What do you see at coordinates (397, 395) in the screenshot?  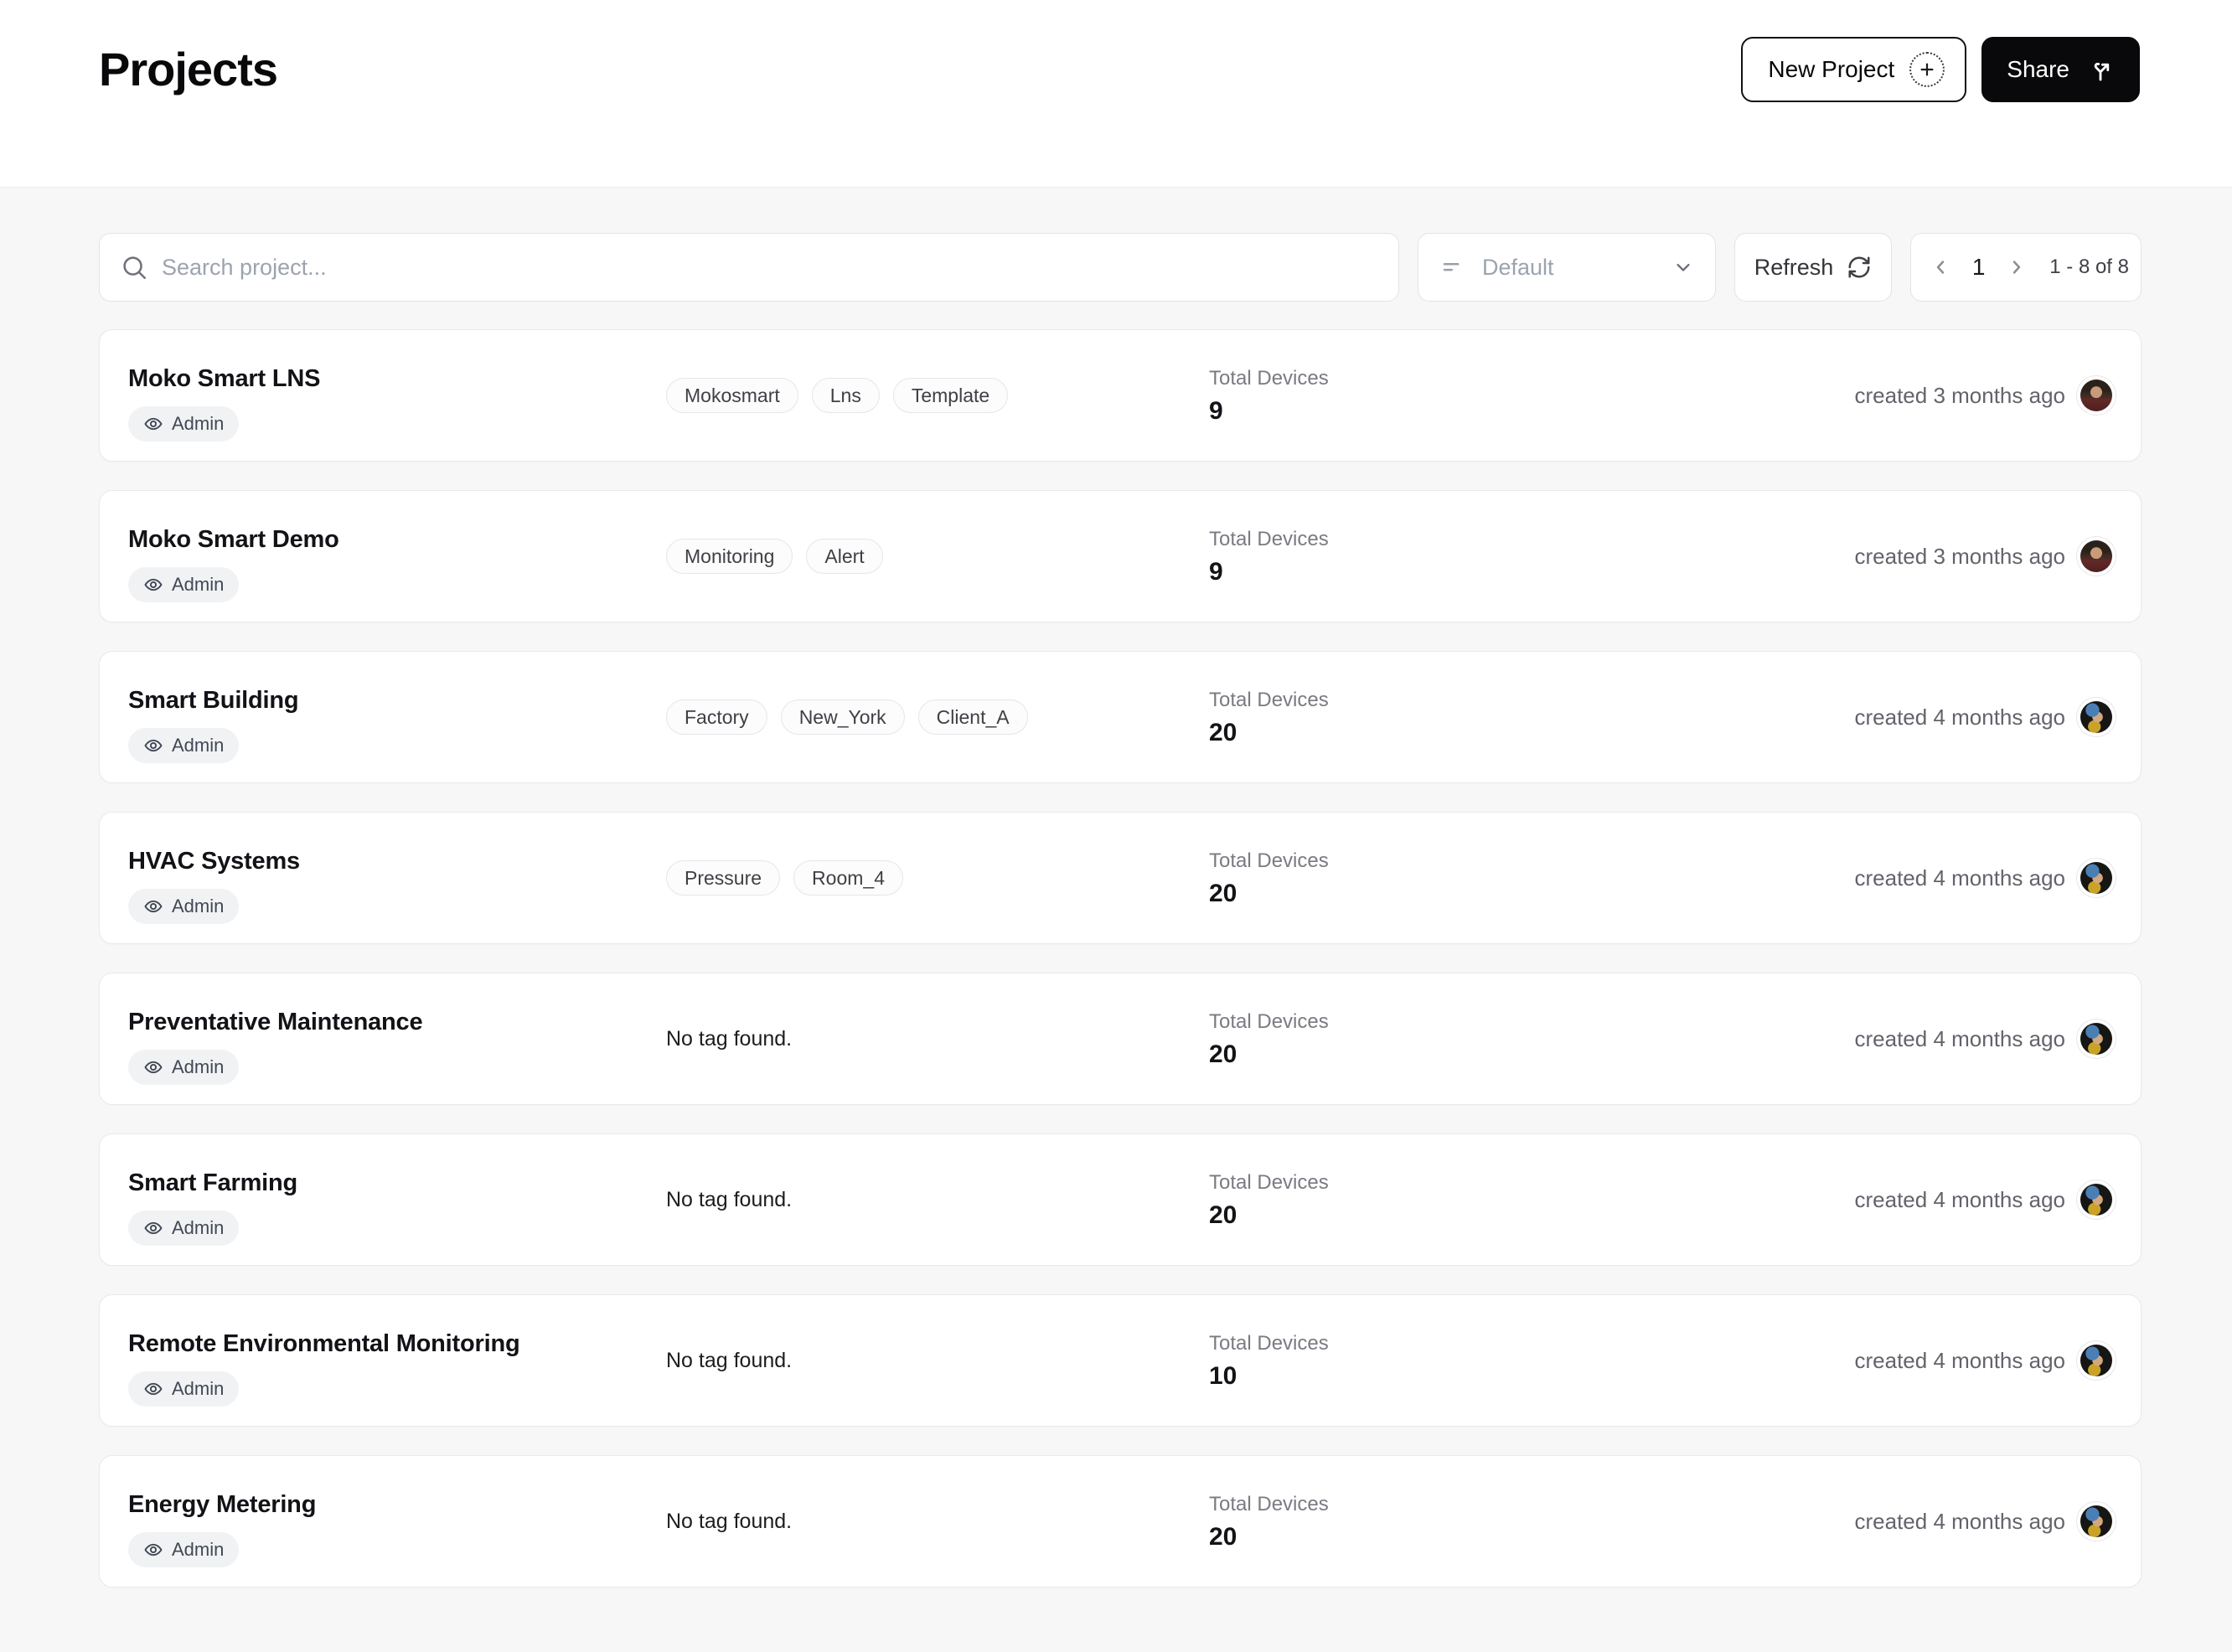 I see `project-info: Moko Smart LNS Admin` at bounding box center [397, 395].